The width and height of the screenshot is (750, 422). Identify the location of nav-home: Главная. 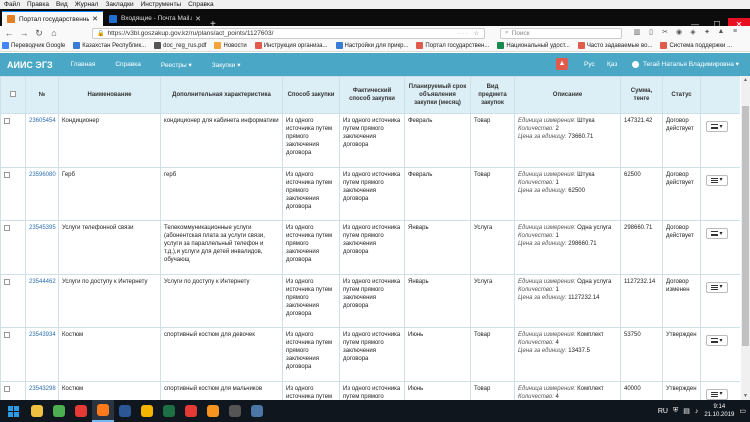
(83, 64).